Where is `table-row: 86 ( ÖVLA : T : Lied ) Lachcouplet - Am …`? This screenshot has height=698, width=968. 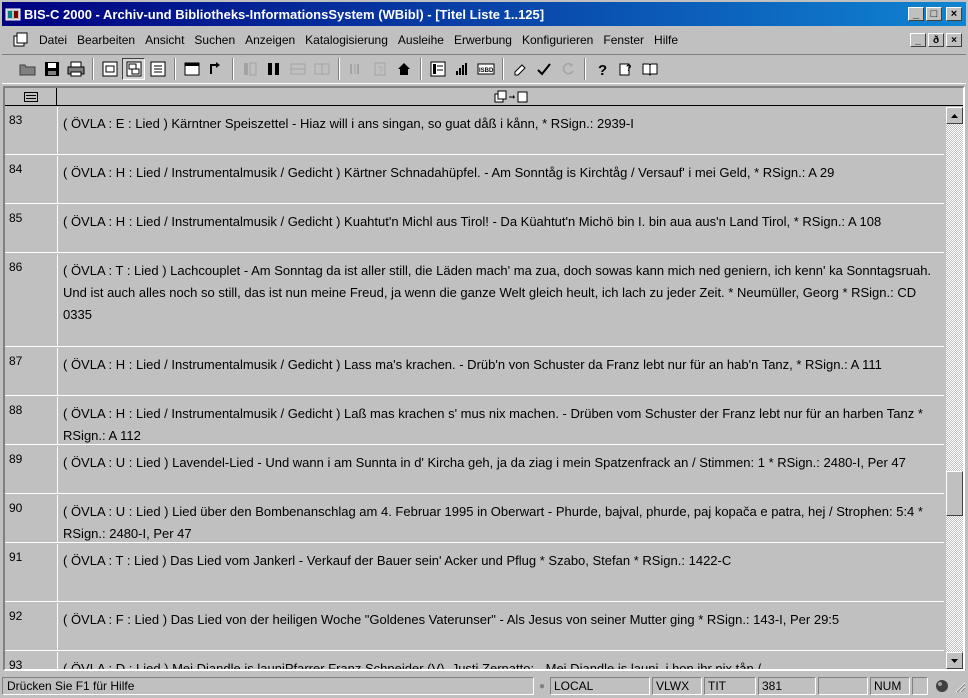 table-row: 86 ( ÖVLA : T : Lied ) Lachcouplet - Am … is located at coordinates (474, 300).